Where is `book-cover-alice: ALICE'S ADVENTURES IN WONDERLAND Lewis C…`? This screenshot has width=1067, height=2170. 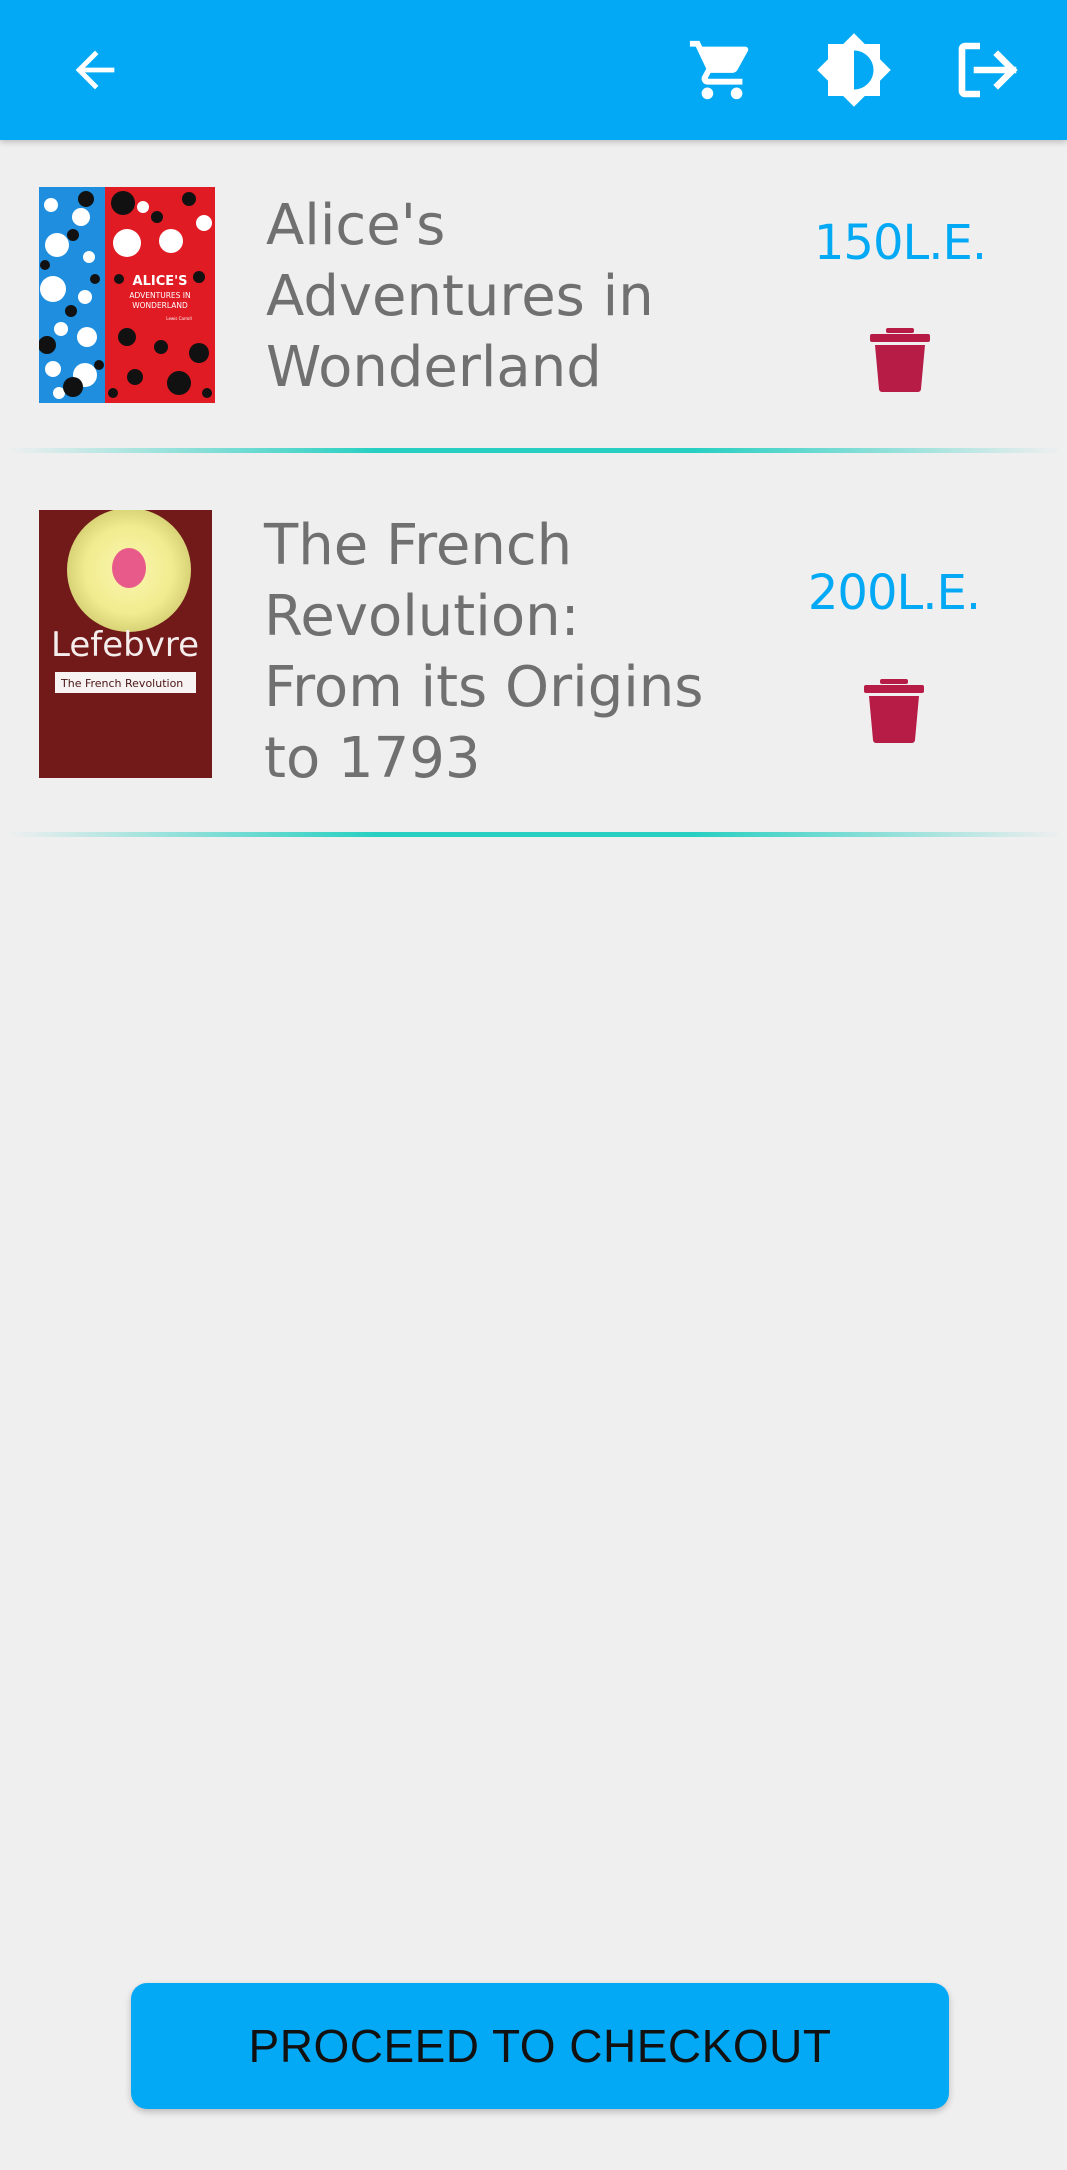
book-cover-alice: ALICE'S ADVENTURES IN WONDERLAND Lewis C… is located at coordinates (127, 295).